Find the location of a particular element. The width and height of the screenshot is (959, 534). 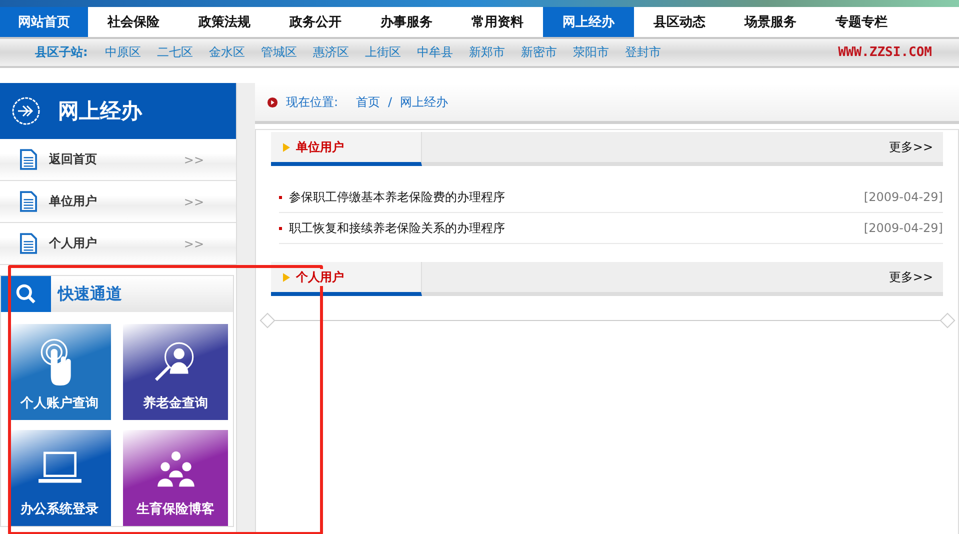

nav-tab: 网站首页 is located at coordinates (44, 22).